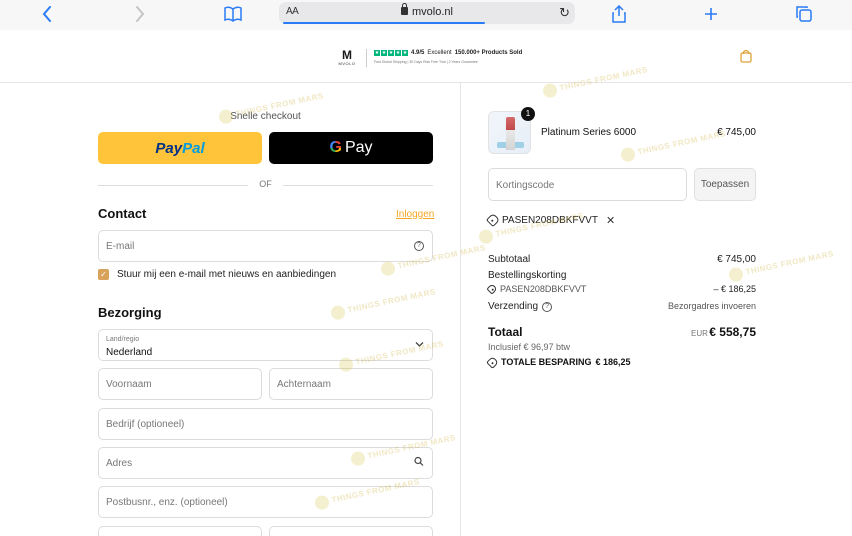 The height and width of the screenshot is (536, 852). Describe the element at coordinates (505, 332) in the screenshot. I see `total-label: Totaal` at that location.